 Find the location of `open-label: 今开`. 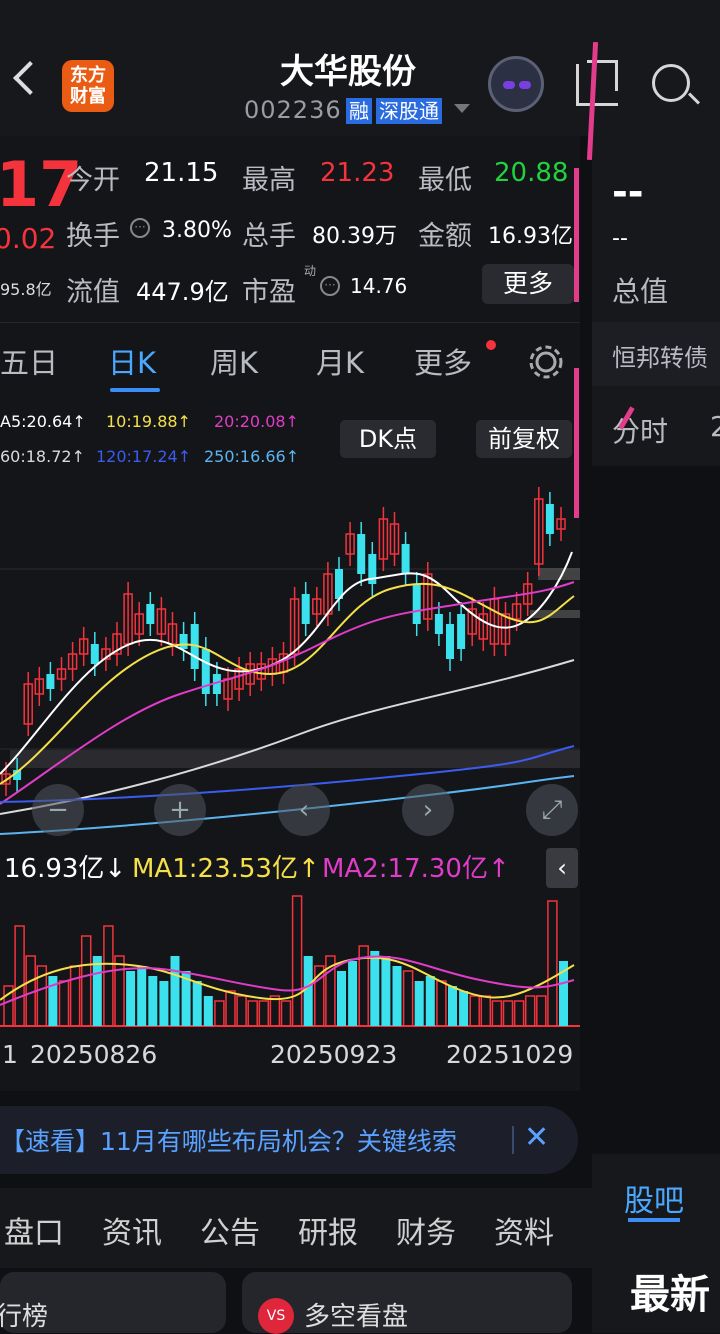

open-label: 今开 is located at coordinates (93, 180).